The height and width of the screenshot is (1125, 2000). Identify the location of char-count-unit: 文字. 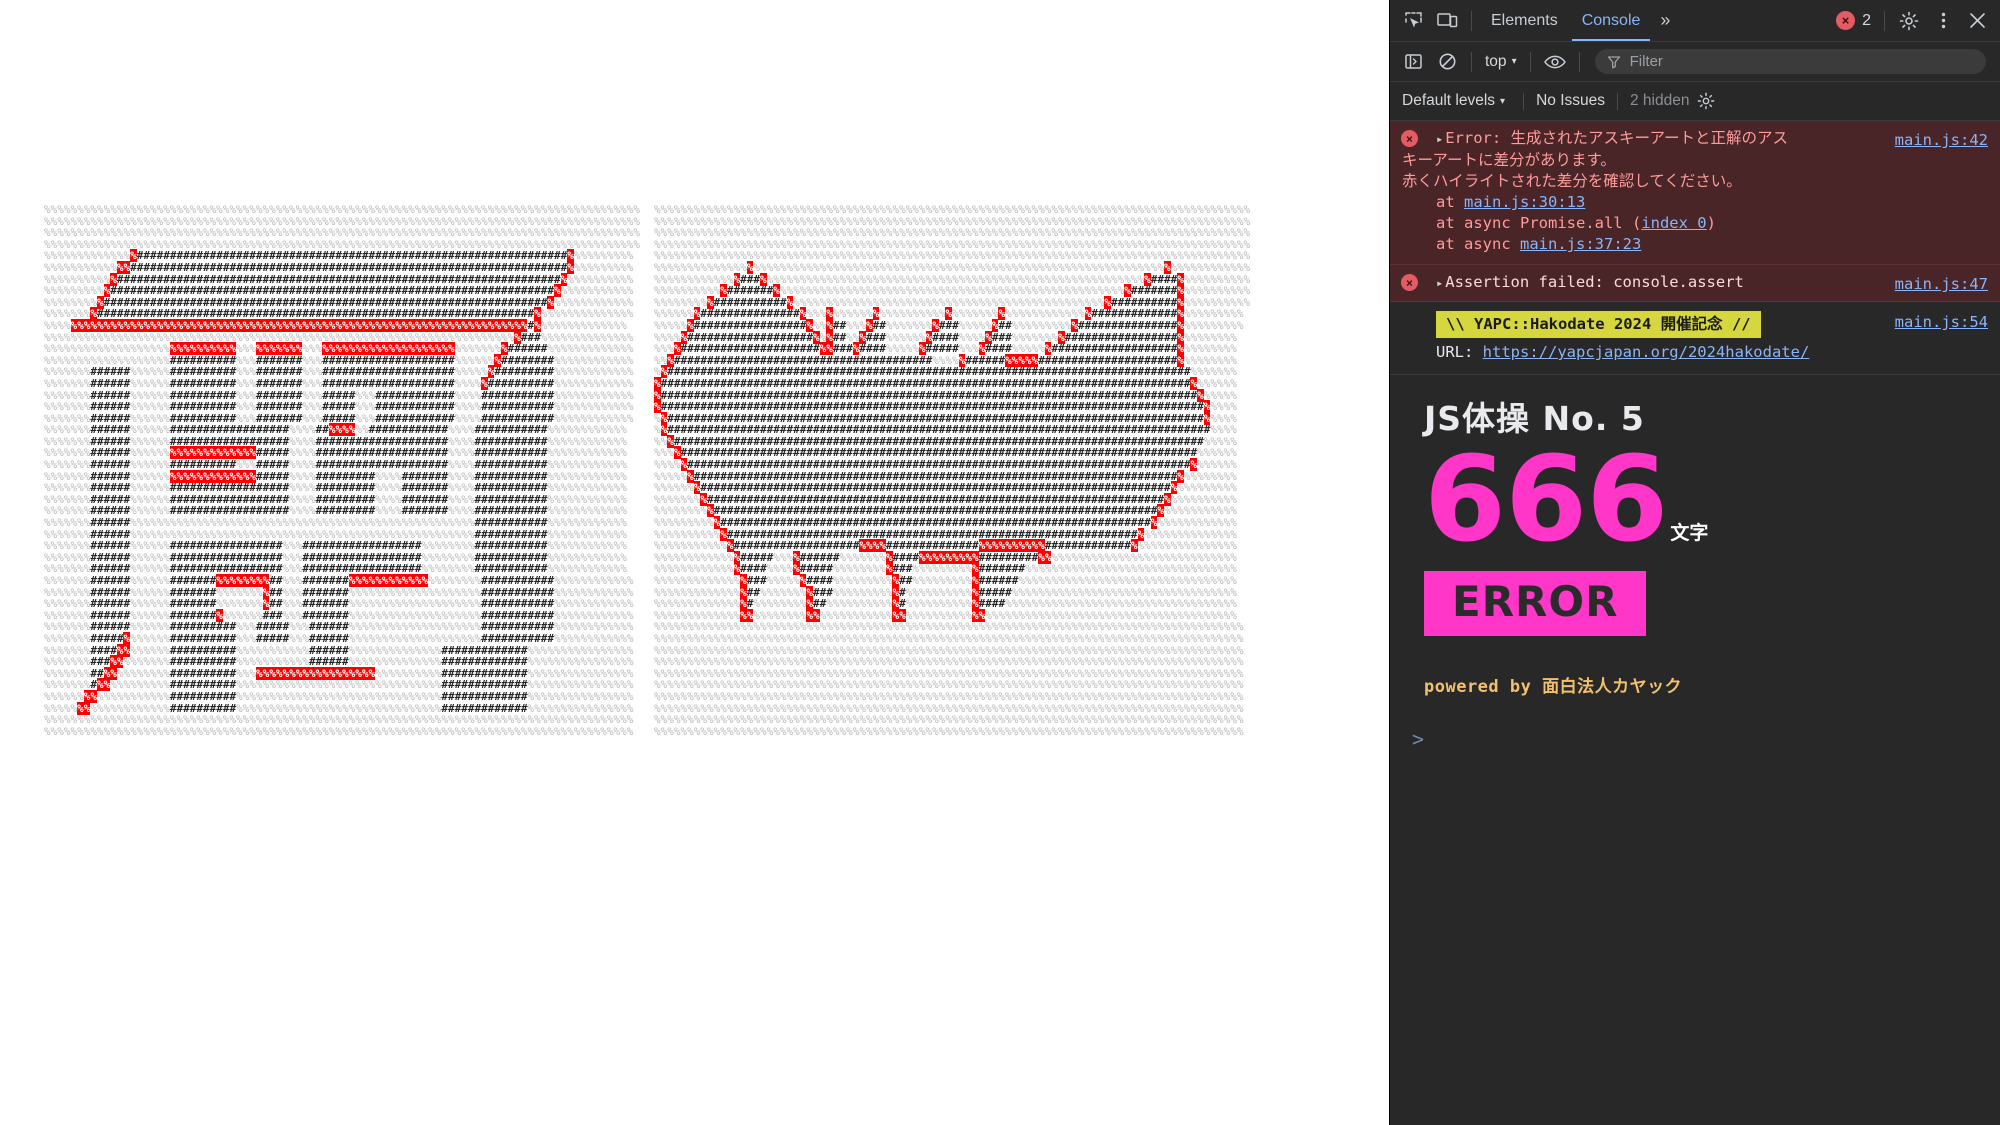
(1689, 533).